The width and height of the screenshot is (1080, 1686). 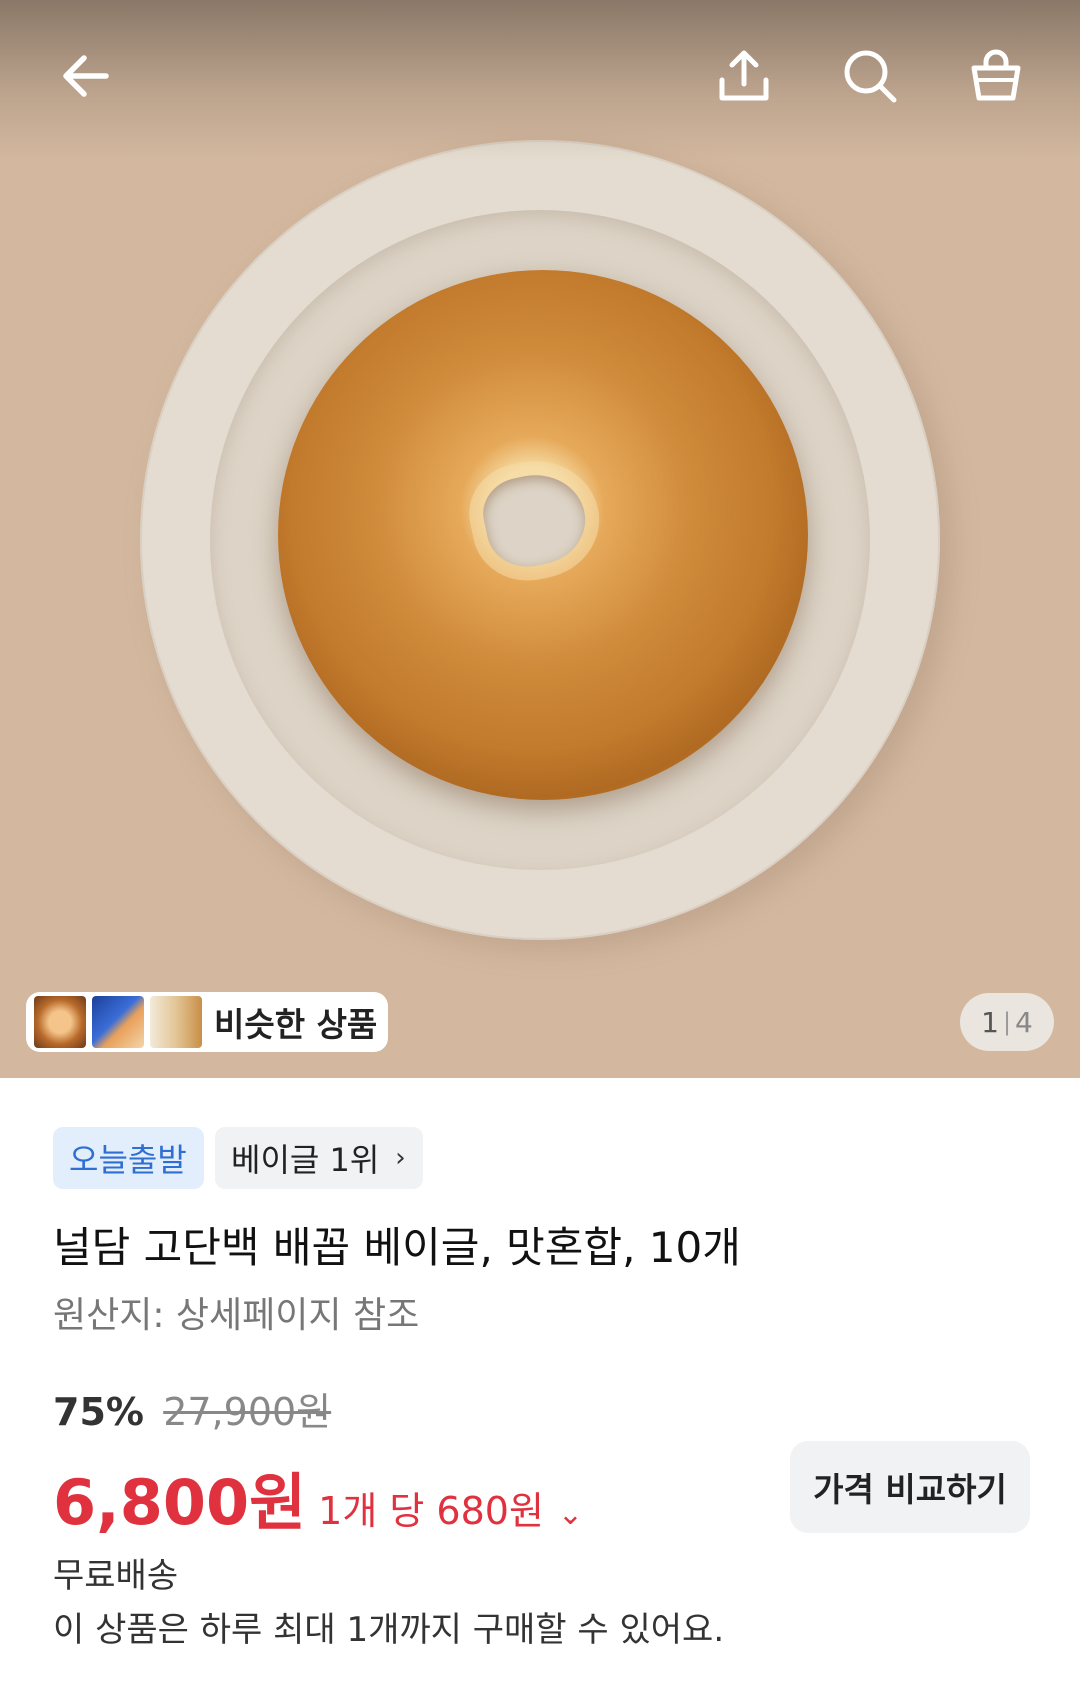 What do you see at coordinates (400, 1158) in the screenshot?
I see `chevron-right-icon: ›` at bounding box center [400, 1158].